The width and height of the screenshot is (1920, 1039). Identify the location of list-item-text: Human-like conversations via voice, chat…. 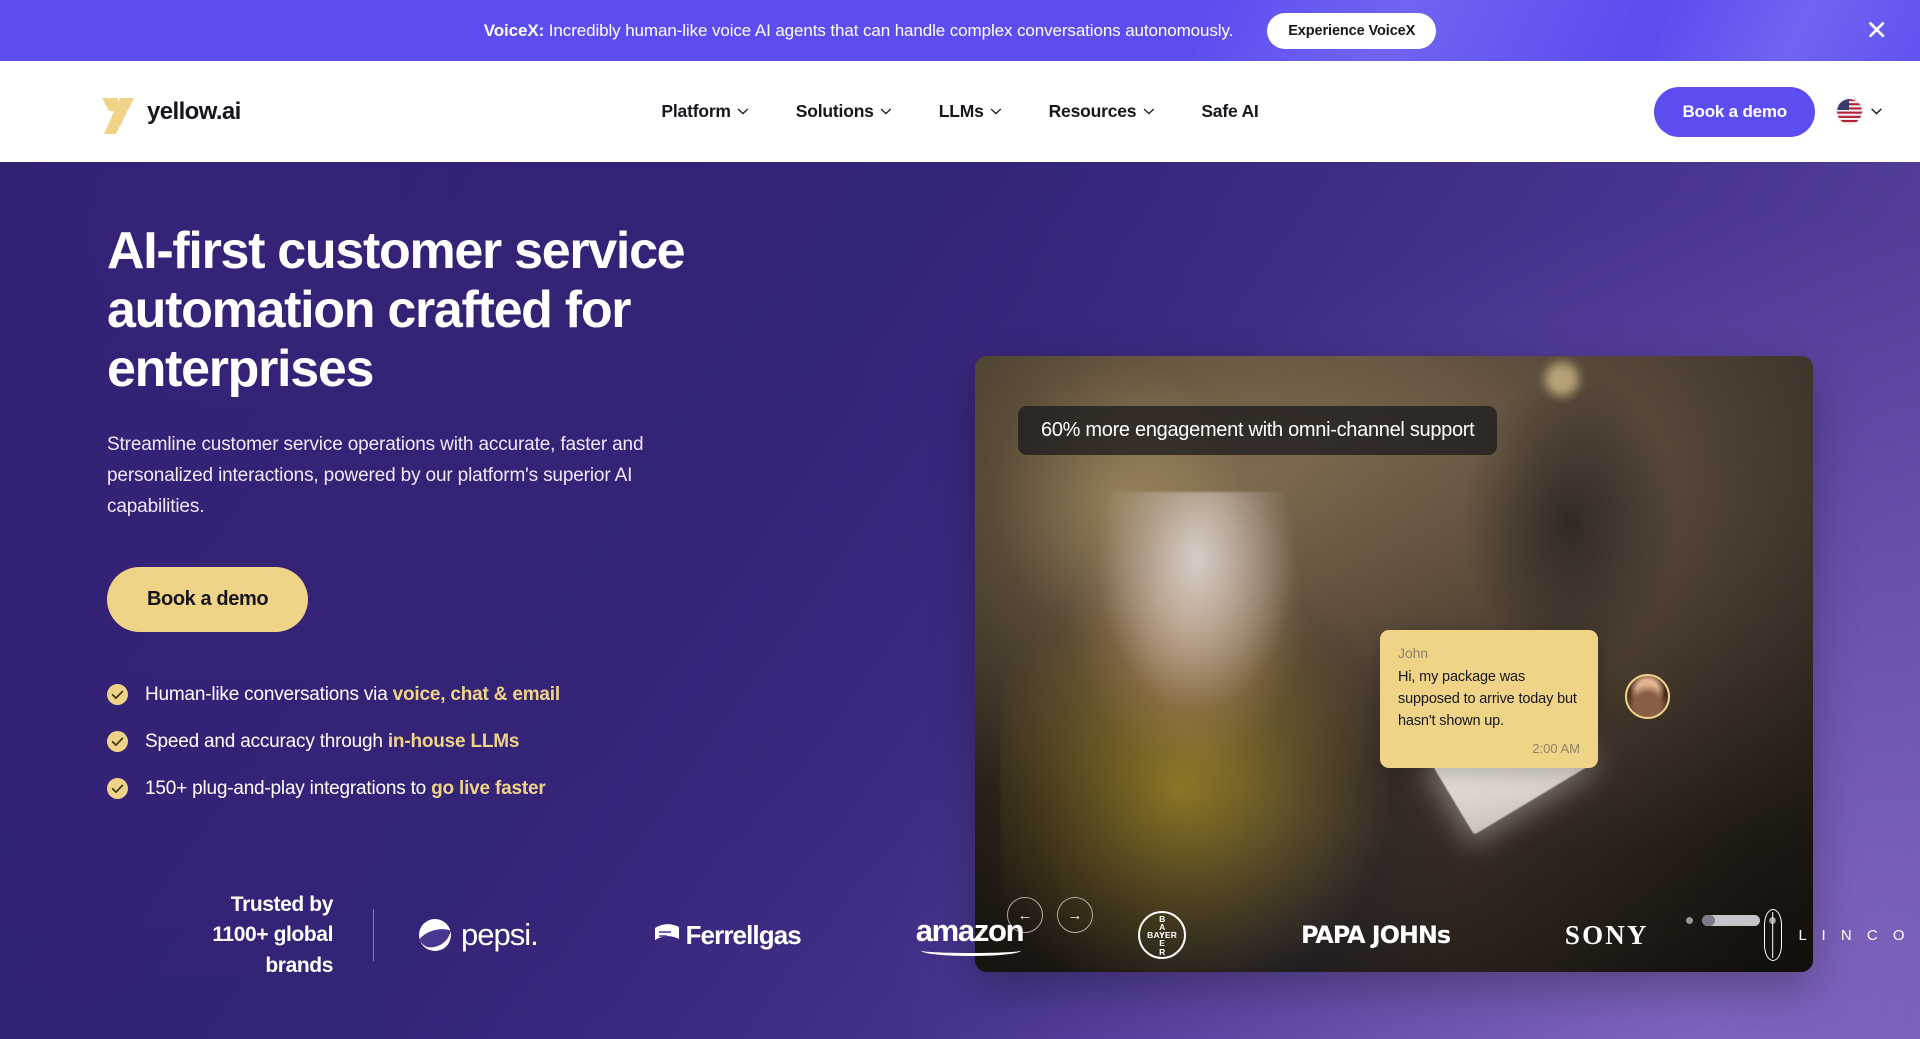
(352, 695).